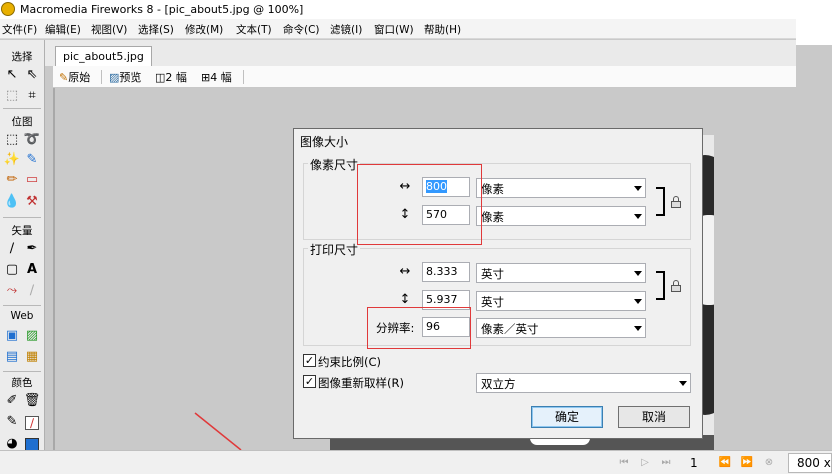 The width and height of the screenshot is (832, 474). What do you see at coordinates (301, 29) in the screenshot?
I see `menu-commands: 命令(C)` at bounding box center [301, 29].